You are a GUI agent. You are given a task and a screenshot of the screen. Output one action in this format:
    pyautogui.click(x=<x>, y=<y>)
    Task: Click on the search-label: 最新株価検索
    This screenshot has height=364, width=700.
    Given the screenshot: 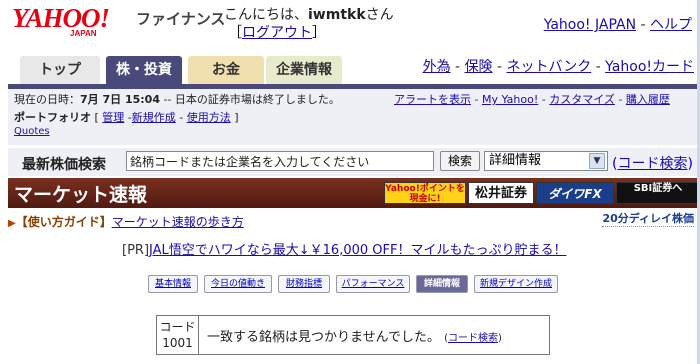 What is the action you would take?
    pyautogui.click(x=64, y=165)
    